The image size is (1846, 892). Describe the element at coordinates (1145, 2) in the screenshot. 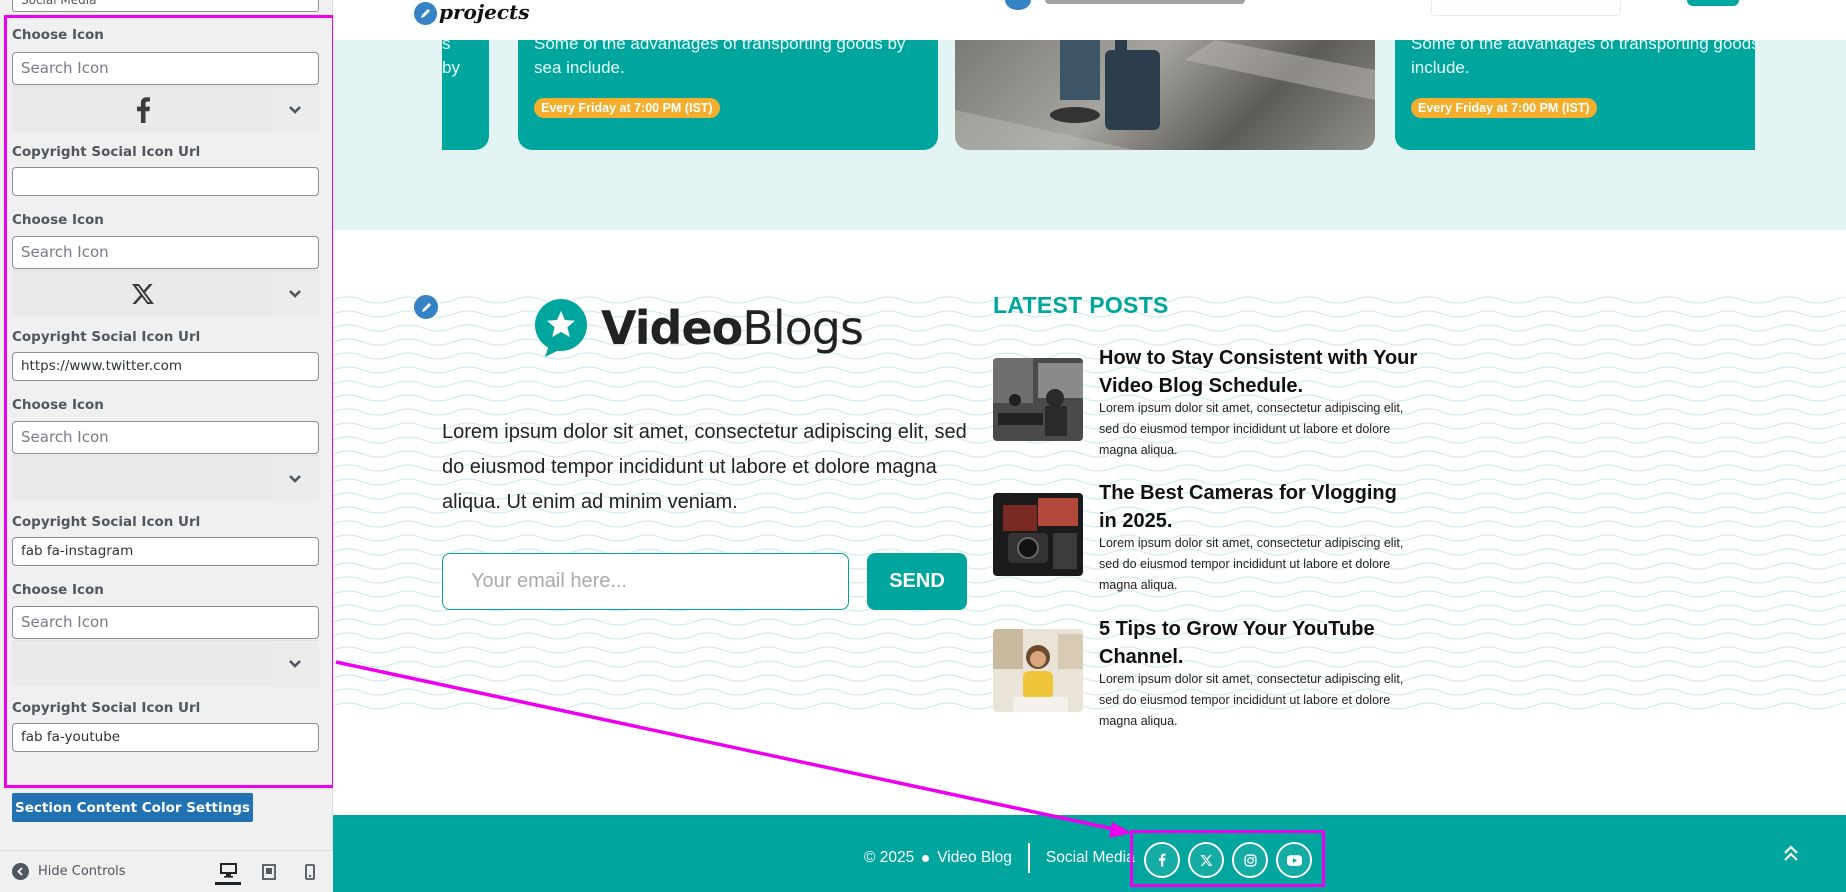

I see `header-nav` at that location.